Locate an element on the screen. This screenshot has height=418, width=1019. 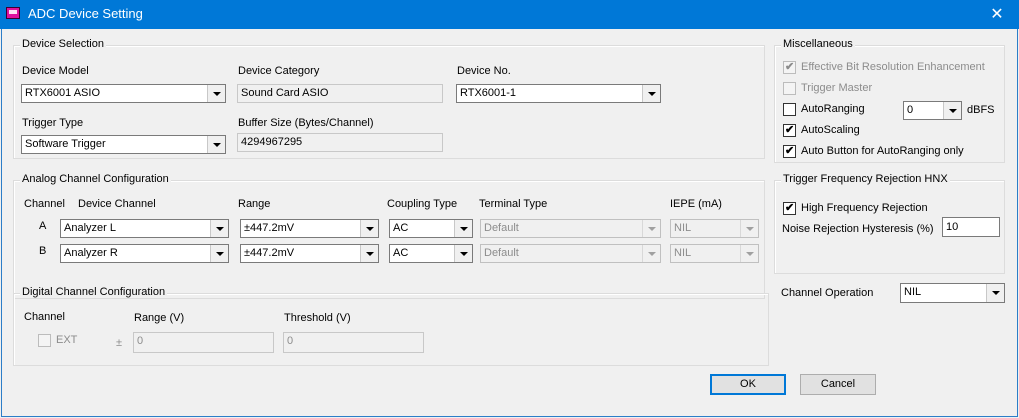
group-title: Device Selection is located at coordinates (63, 44).